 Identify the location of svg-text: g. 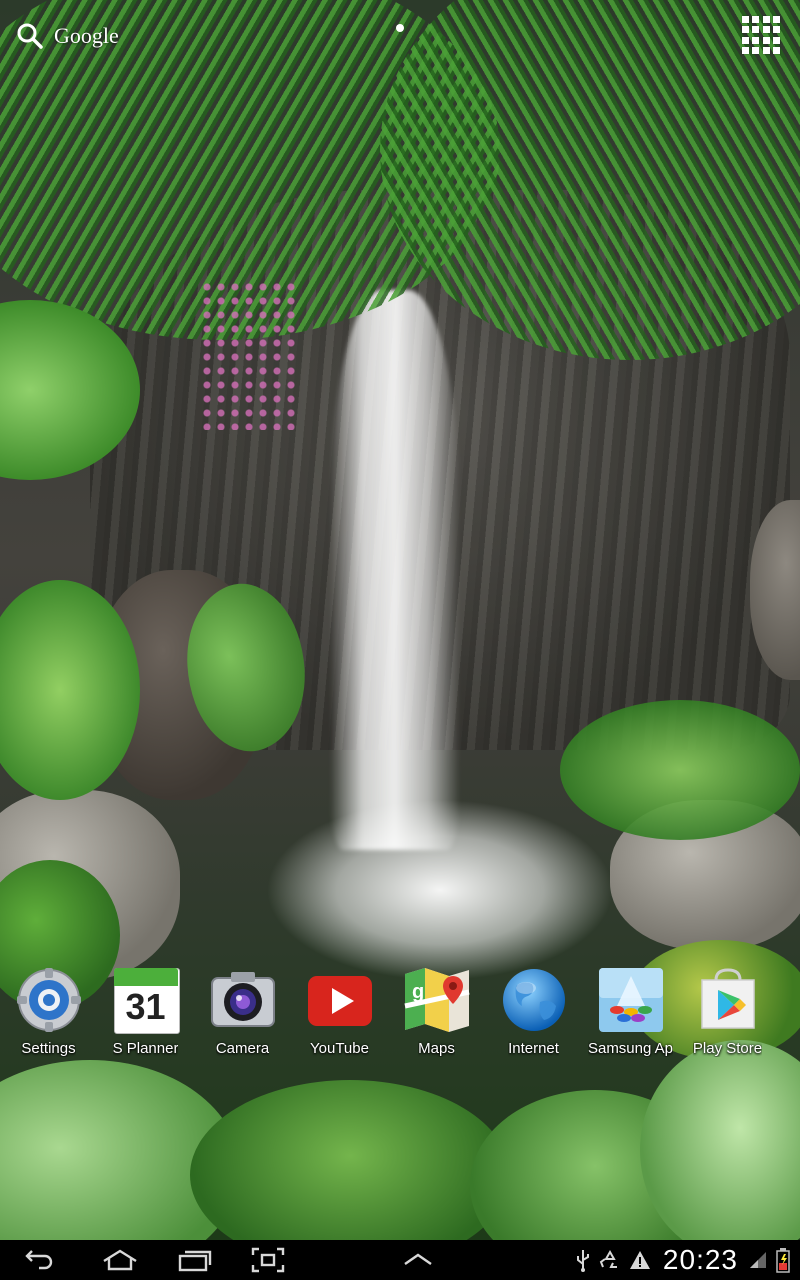
(418, 992).